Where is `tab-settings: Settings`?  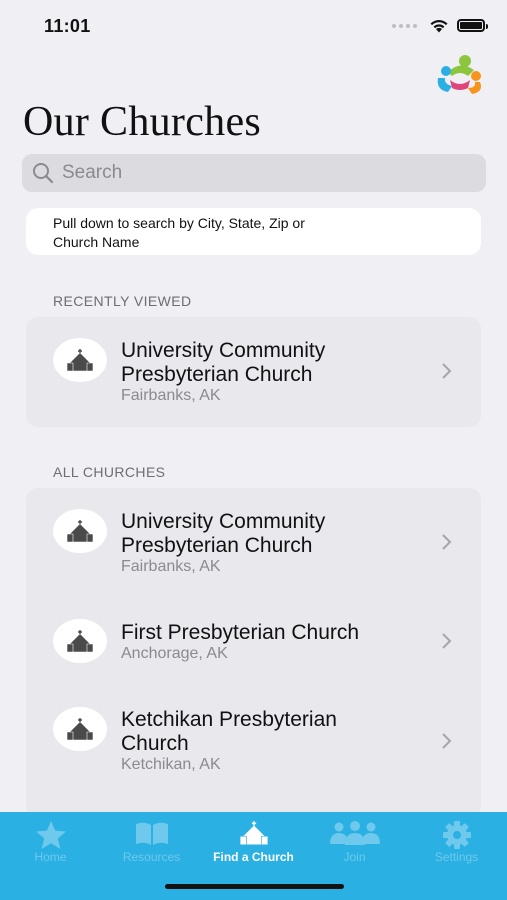
tab-settings: Settings is located at coordinates (456, 842).